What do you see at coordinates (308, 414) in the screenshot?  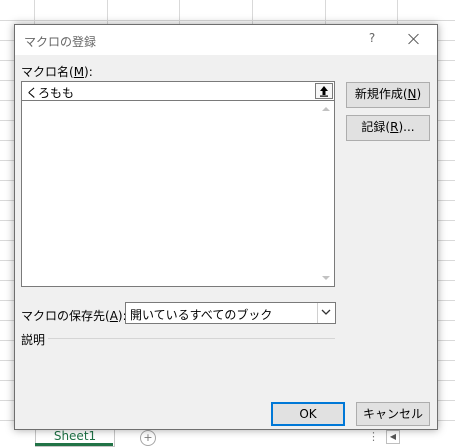 I see `ok-button: OK` at bounding box center [308, 414].